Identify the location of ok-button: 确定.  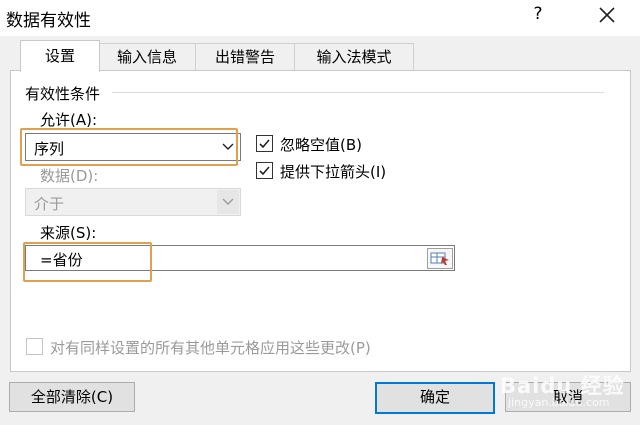
(435, 398).